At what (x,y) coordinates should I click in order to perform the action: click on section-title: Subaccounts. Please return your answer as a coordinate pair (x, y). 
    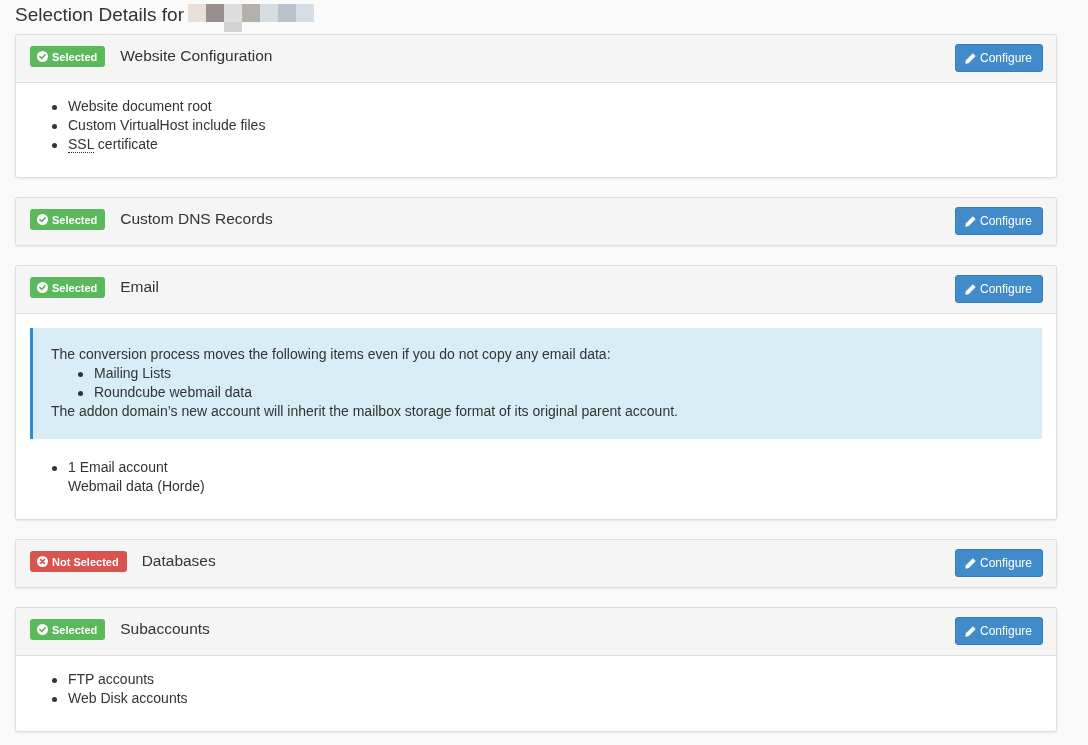
    Looking at the image, I should click on (165, 628).